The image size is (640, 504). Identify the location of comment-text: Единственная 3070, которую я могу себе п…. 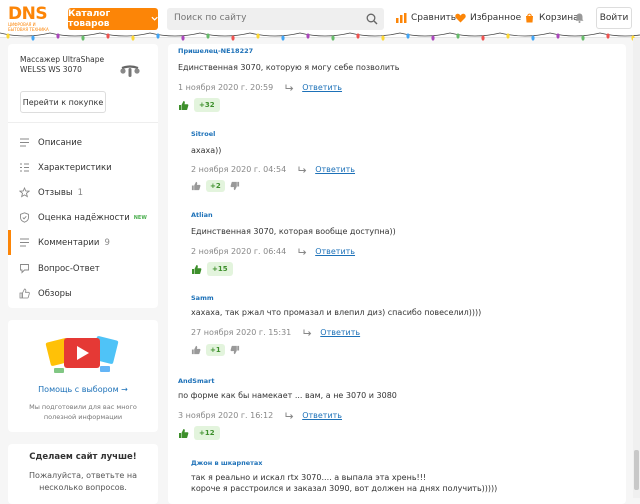
(289, 67).